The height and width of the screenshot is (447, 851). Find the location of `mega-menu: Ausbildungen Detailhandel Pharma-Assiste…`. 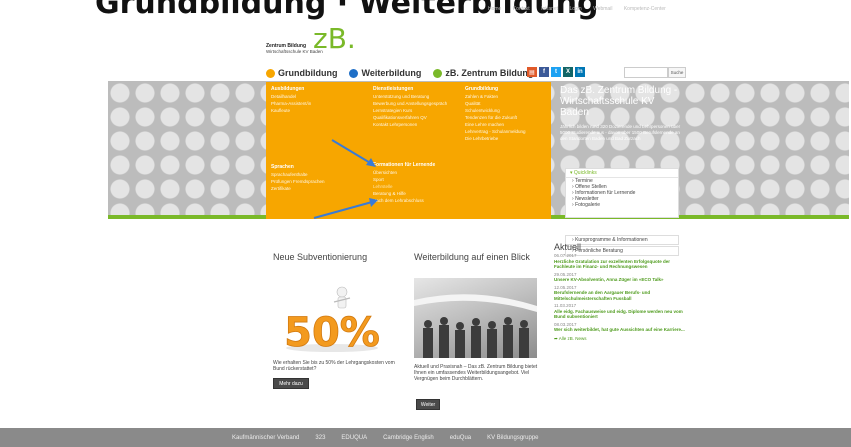

mega-menu: Ausbildungen Detailhandel Pharma-Assiste… is located at coordinates (408, 150).